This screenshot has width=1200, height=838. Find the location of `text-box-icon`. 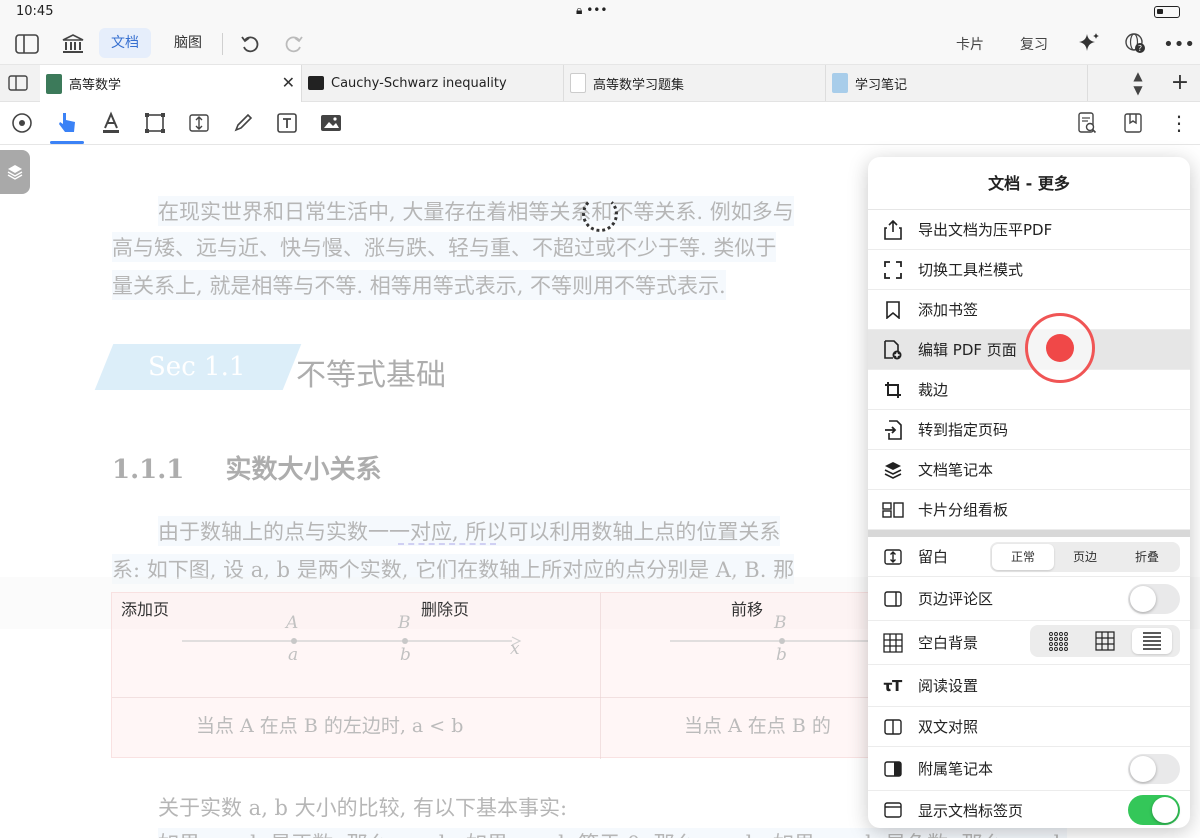

text-box-icon is located at coordinates (287, 123).